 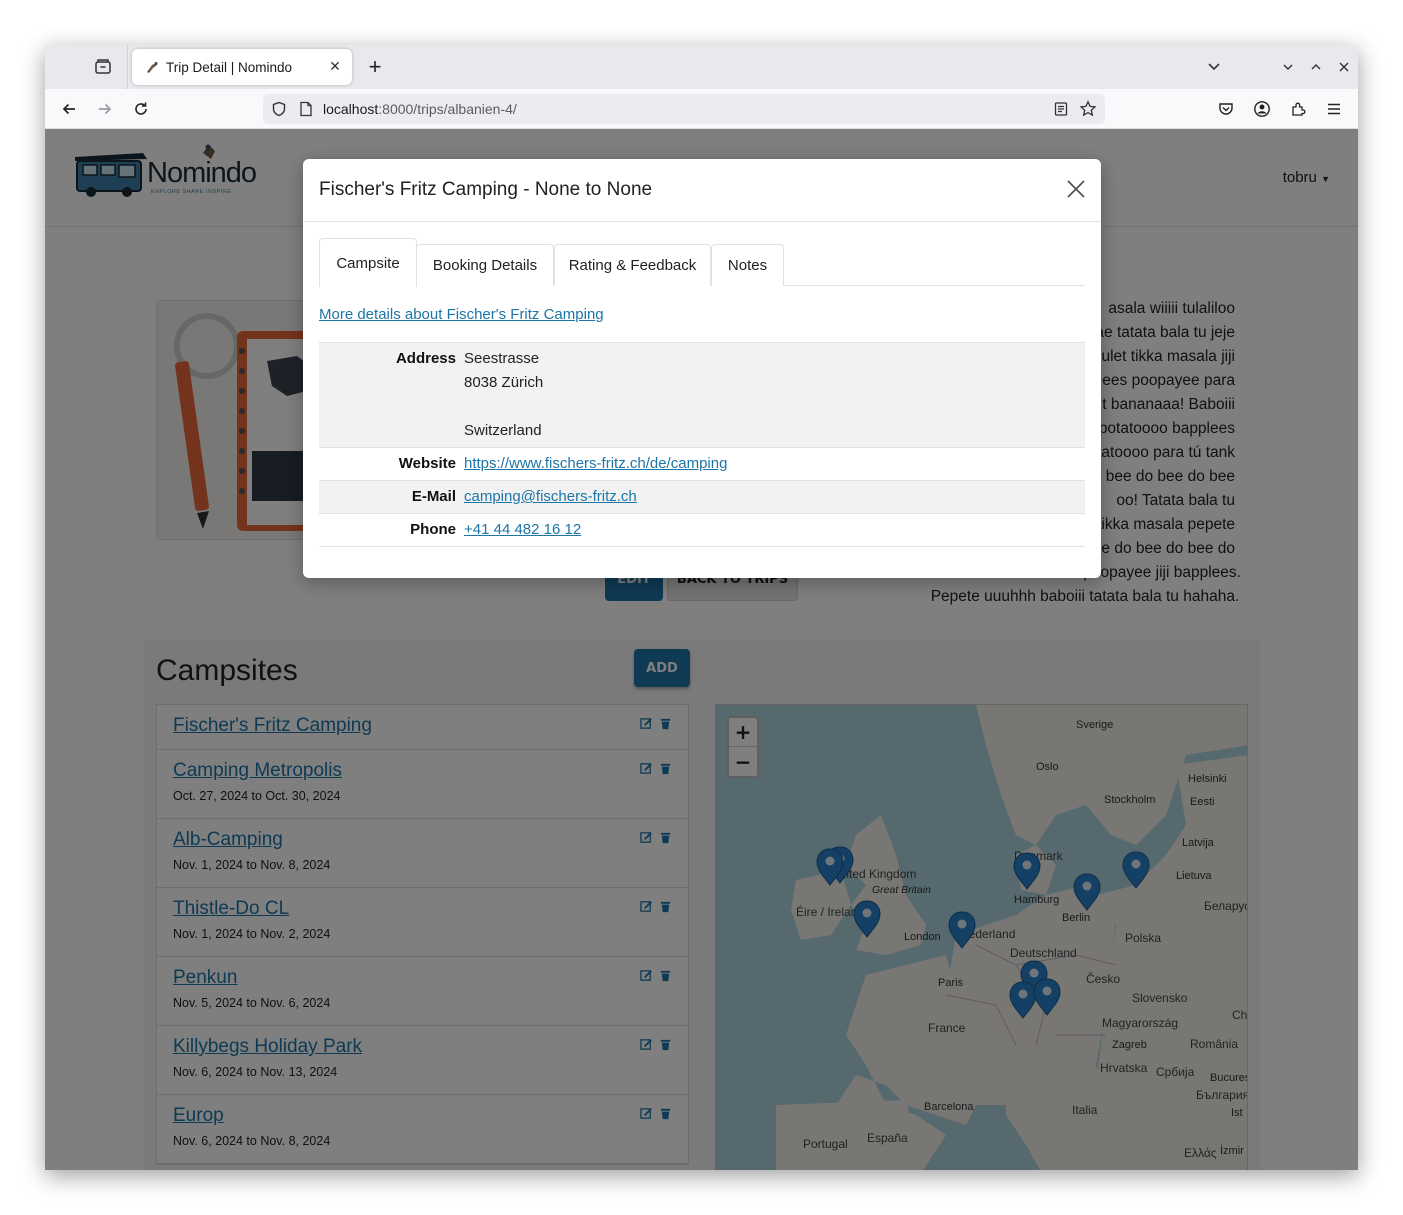 What do you see at coordinates (702, 190) in the screenshot?
I see `modal-header: Fischer's Fritz Camping - None to None` at bounding box center [702, 190].